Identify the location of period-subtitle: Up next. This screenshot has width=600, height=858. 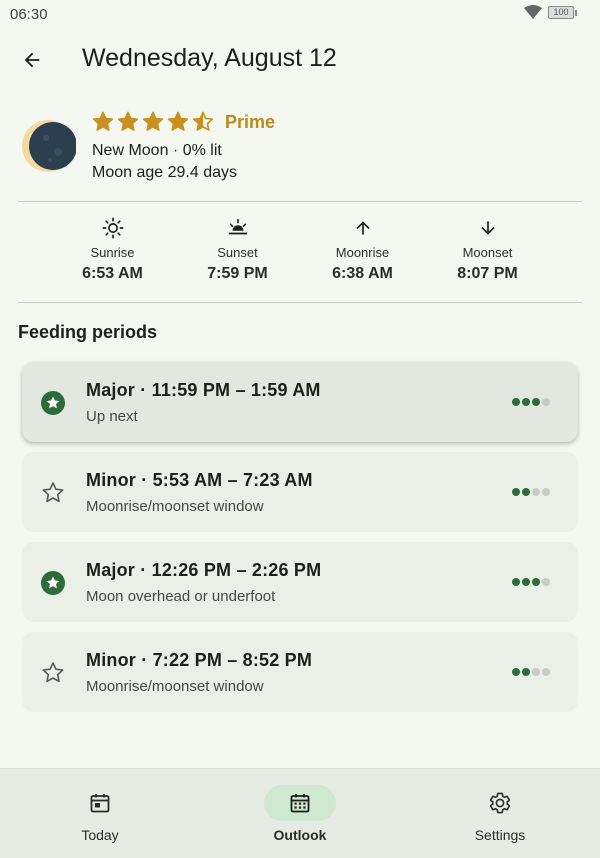
(112, 416).